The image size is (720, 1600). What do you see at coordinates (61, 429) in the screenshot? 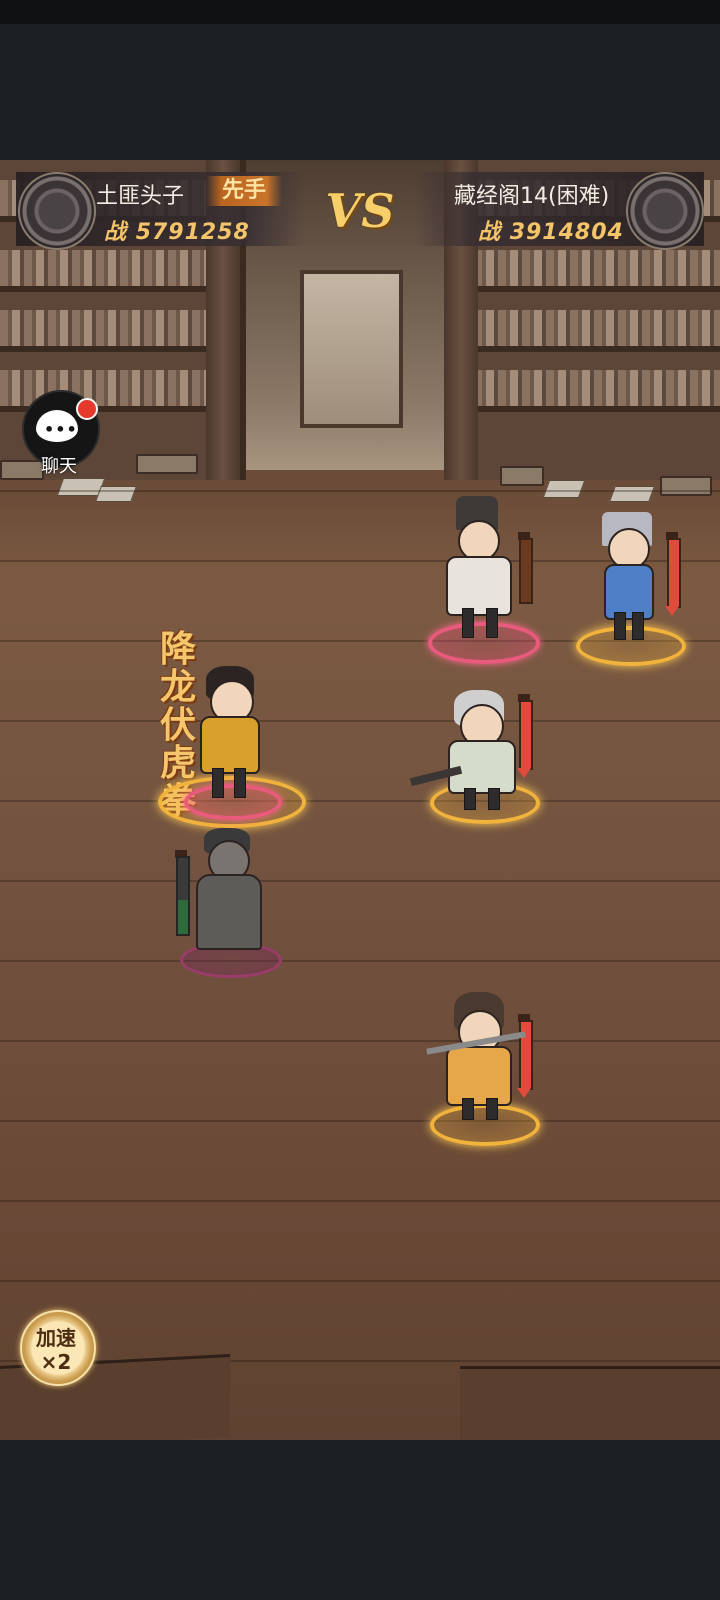
I see `chat-dots-icon: •••` at bounding box center [61, 429].